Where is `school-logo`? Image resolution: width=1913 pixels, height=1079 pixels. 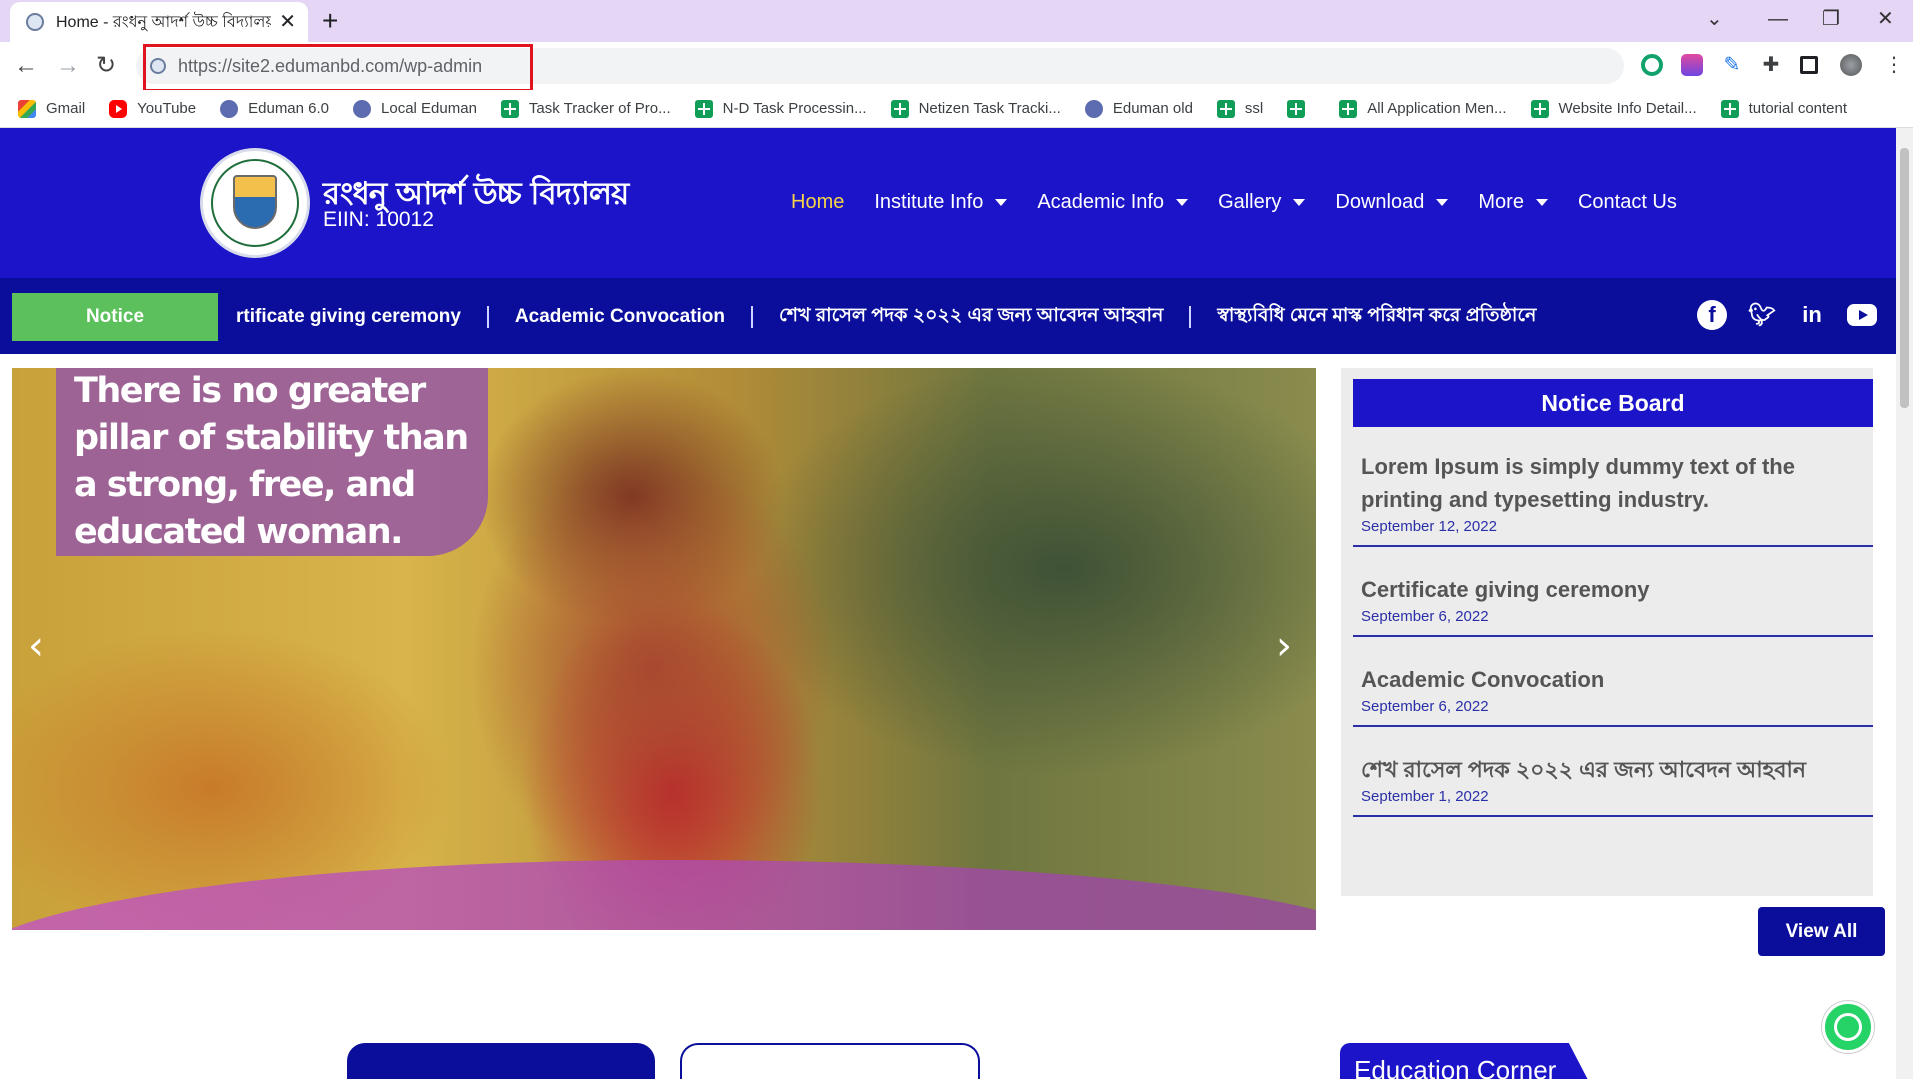 school-logo is located at coordinates (255, 203).